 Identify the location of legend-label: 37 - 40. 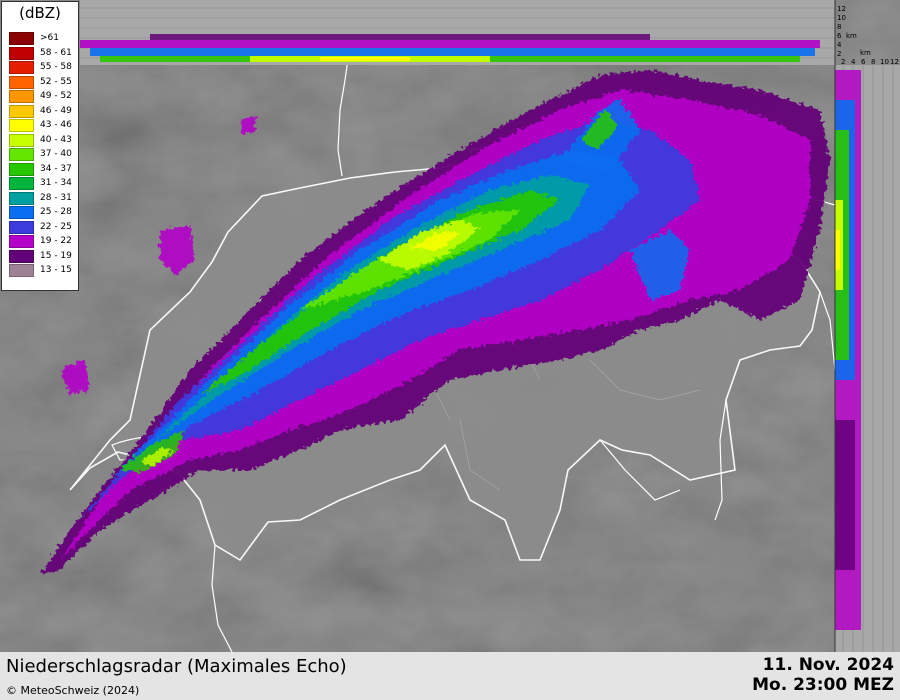
(56, 154).